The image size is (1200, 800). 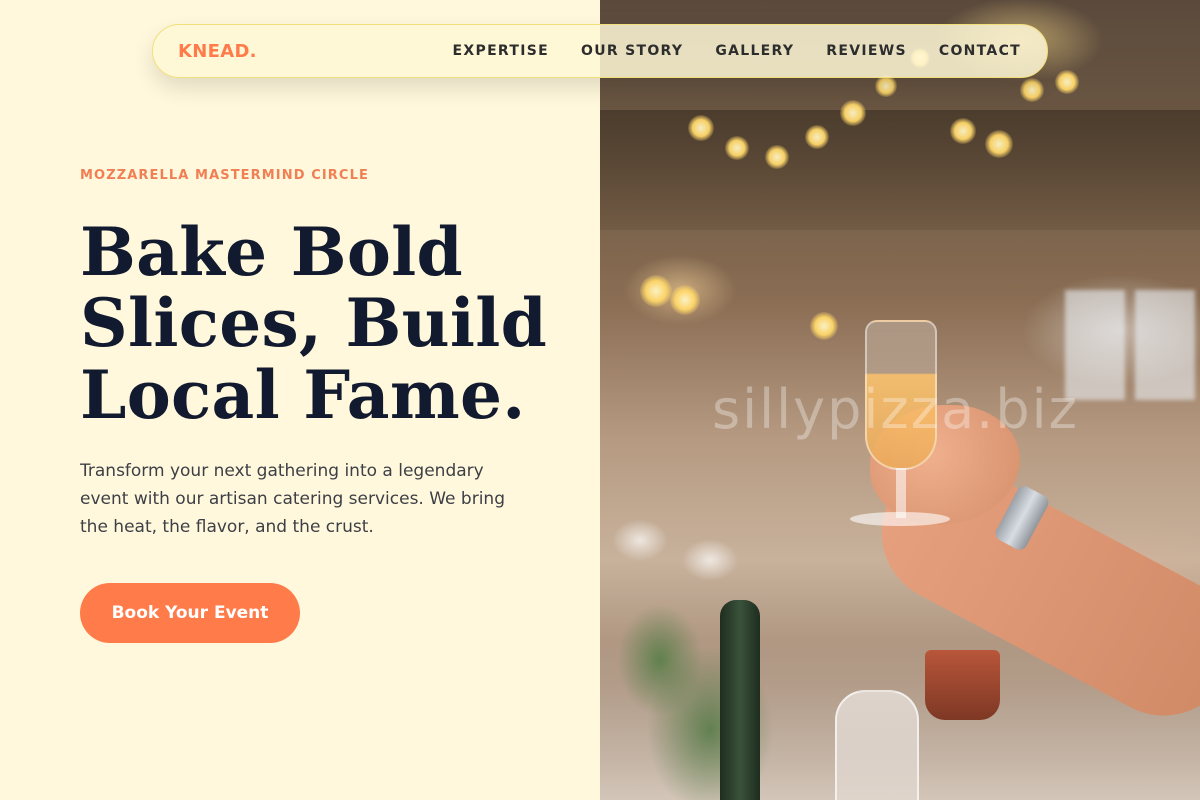 I want to click on photo-wine-glass, so click(x=877, y=745).